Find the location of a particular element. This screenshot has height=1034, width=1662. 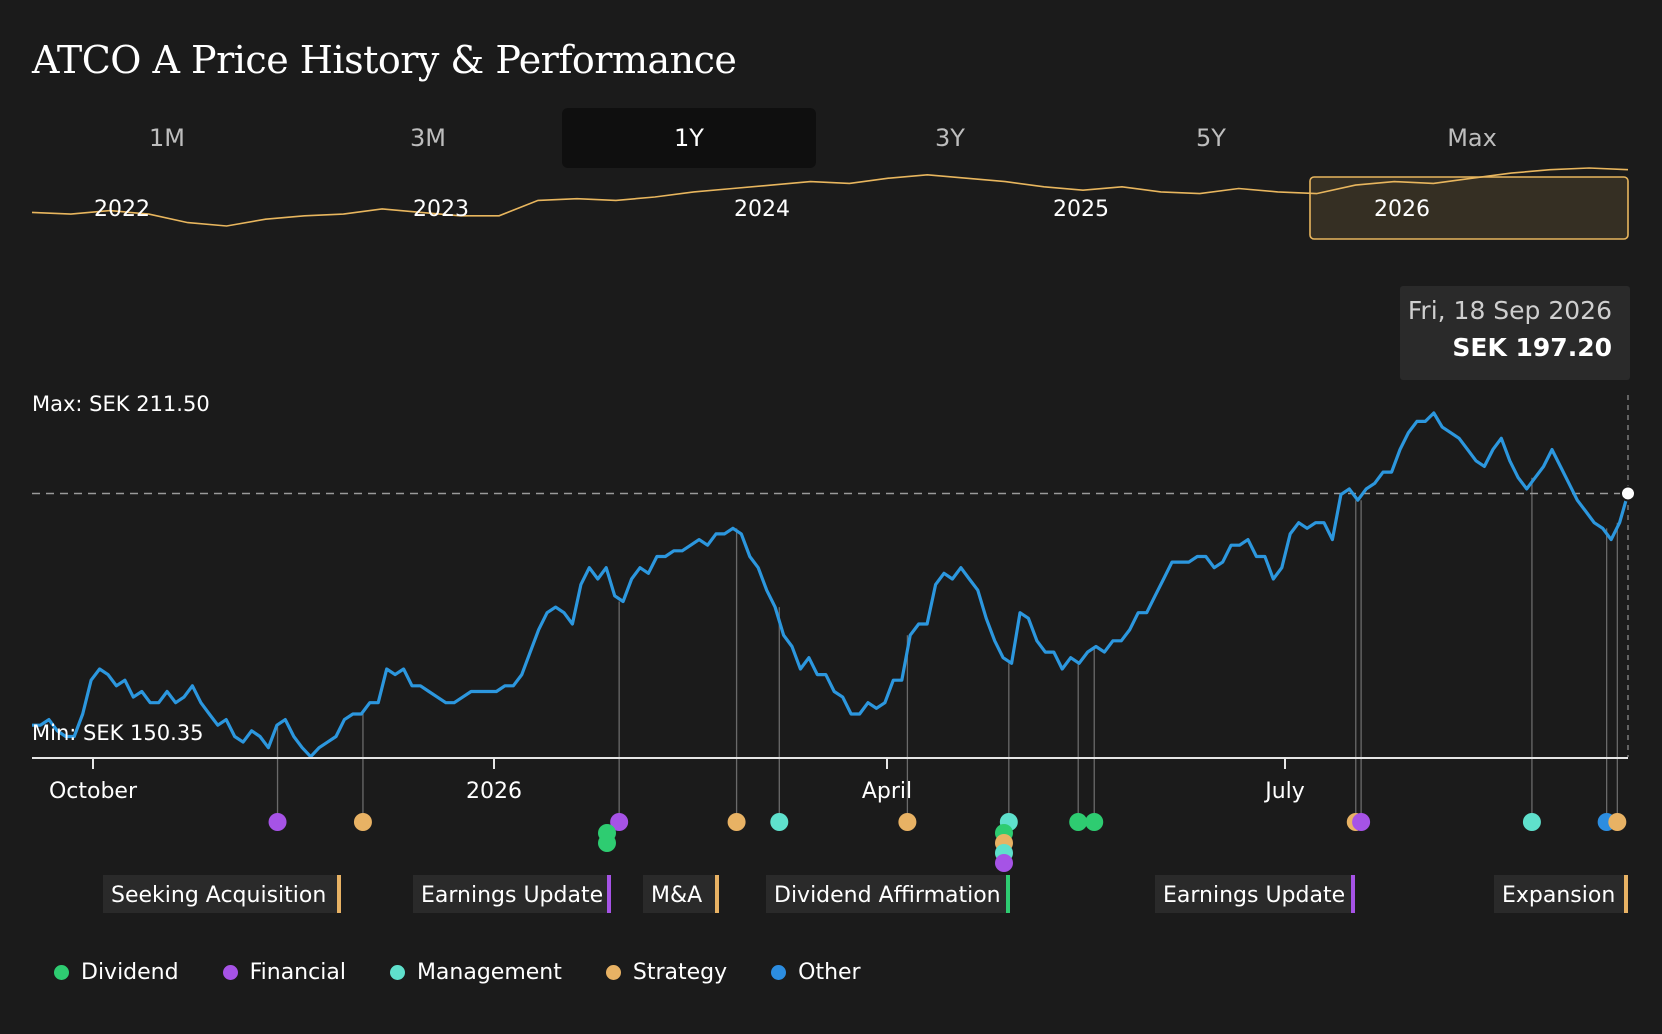

x-tick-label: July is located at coordinates (1284, 791).